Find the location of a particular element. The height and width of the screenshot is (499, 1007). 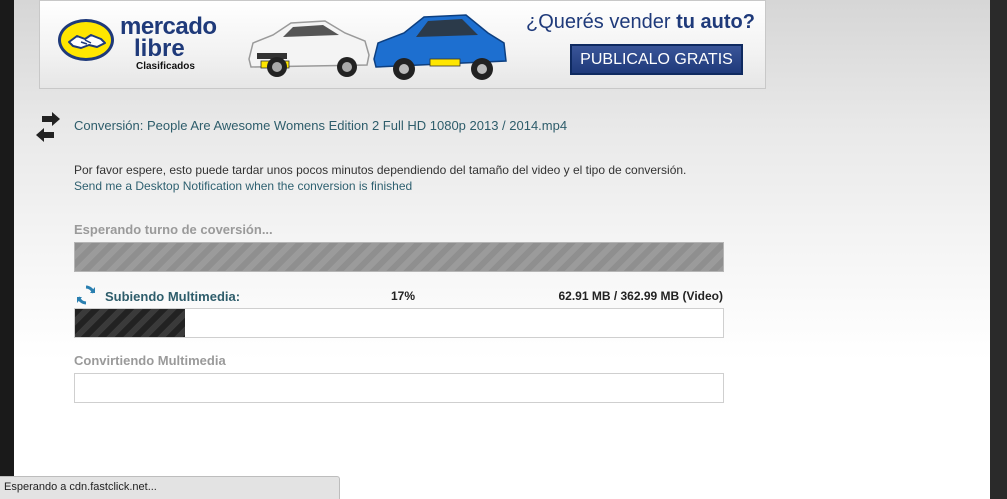

browser-window-edge is located at coordinates (998, 249).